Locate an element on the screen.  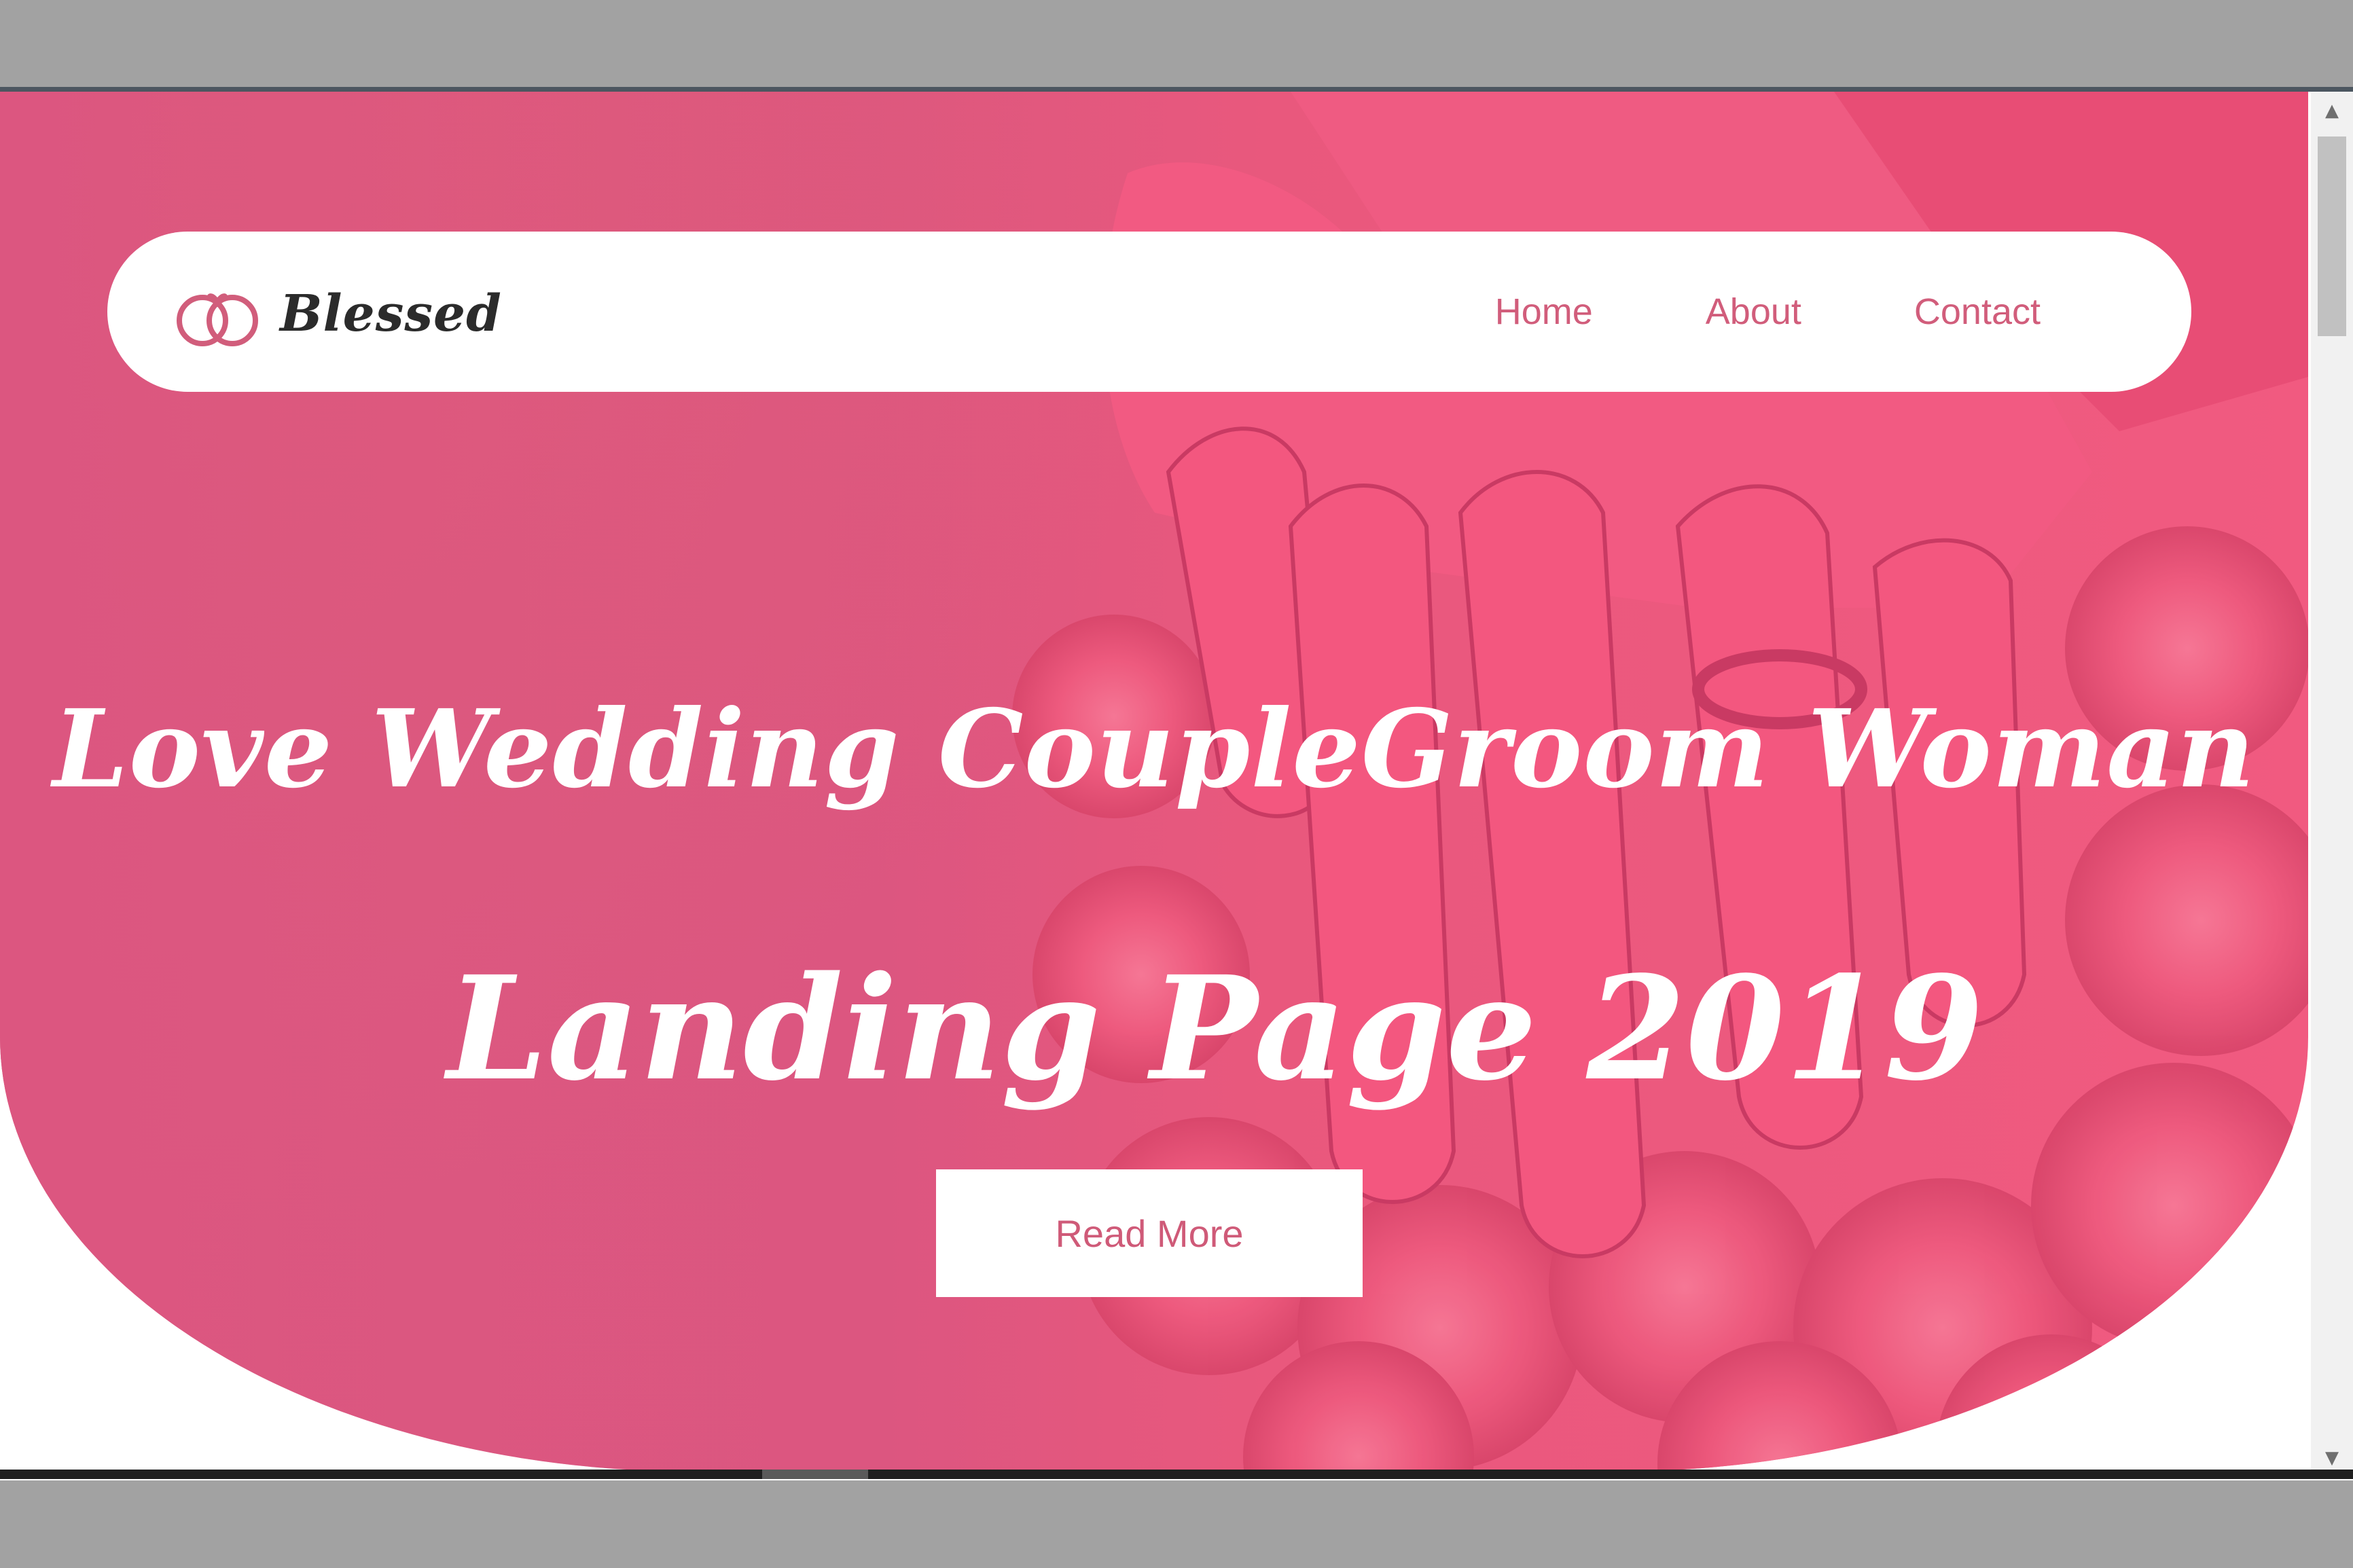
scrollbar-thumb is located at coordinates (2332, 236).